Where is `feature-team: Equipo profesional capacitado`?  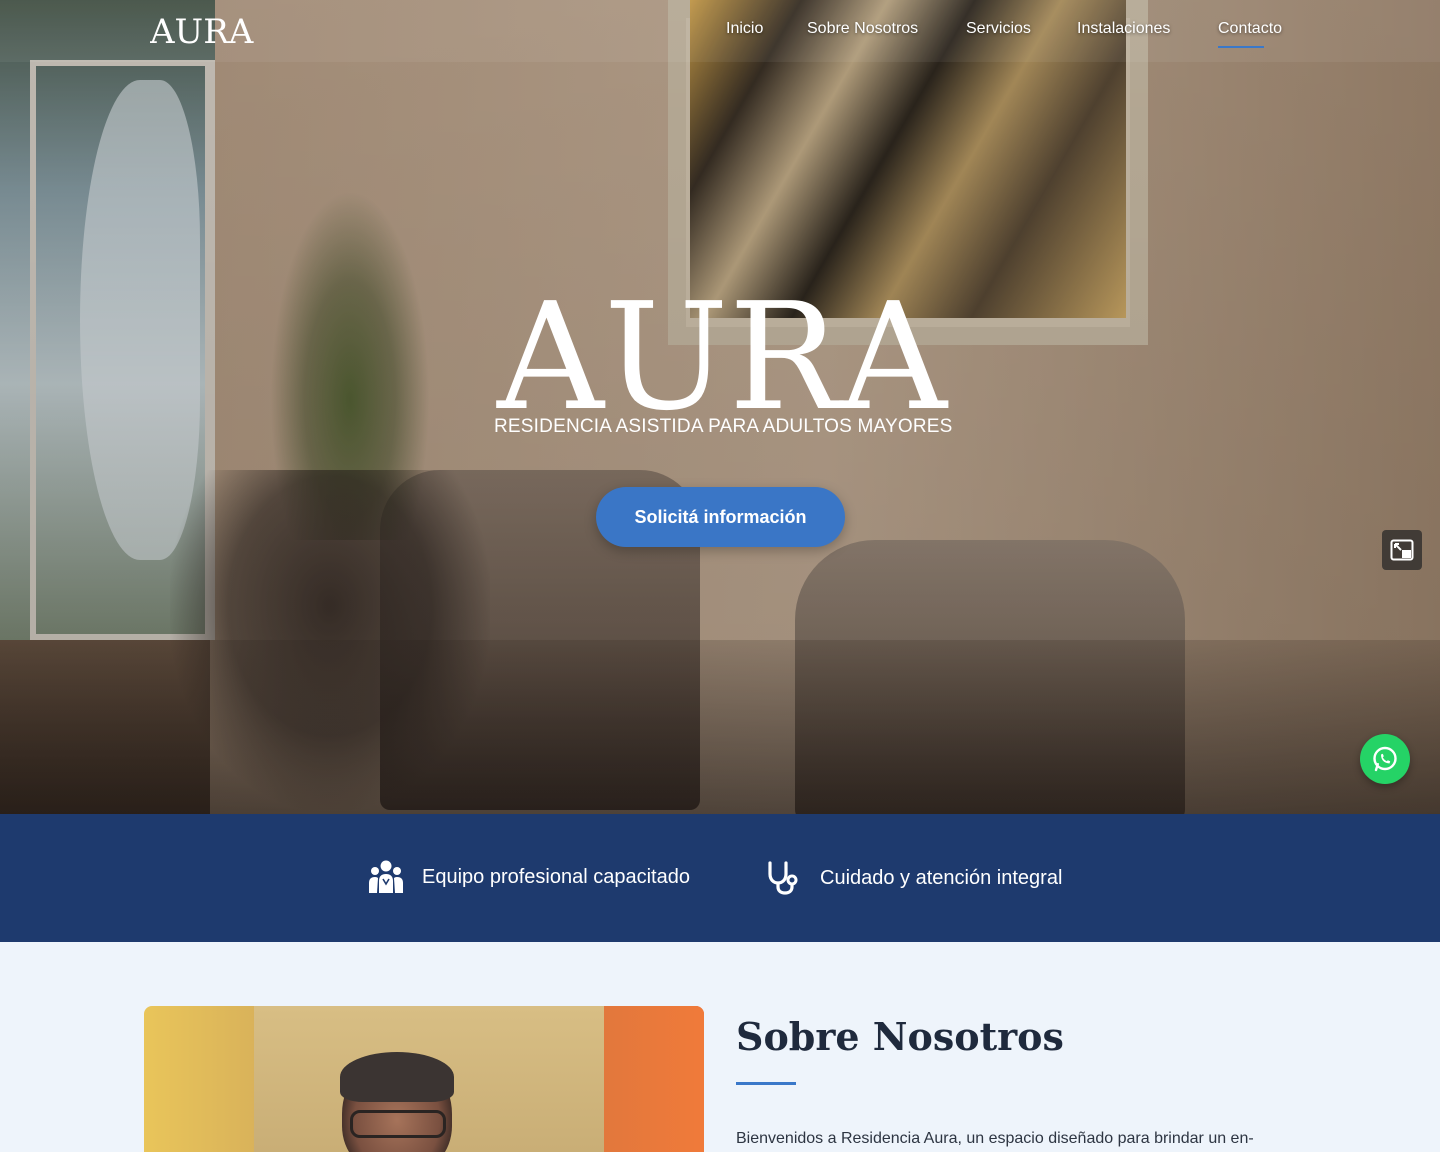
feature-team: Equipo profesional capacitado is located at coordinates (529, 877).